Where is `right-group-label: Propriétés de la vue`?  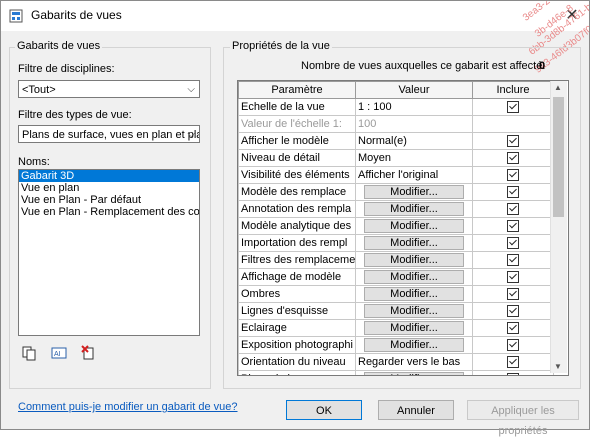
right-group-label: Propriétés de la vue is located at coordinates (281, 46).